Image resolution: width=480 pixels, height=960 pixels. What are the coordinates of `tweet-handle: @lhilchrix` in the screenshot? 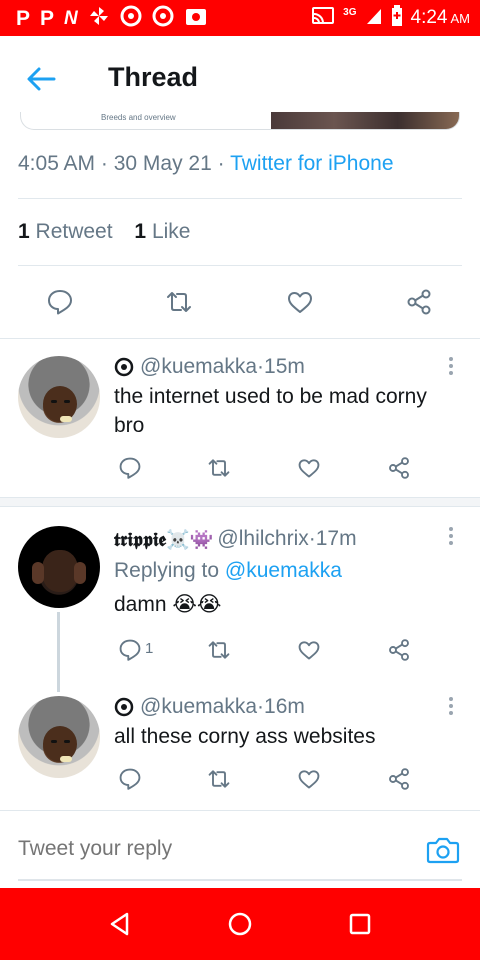 It's located at (262, 539).